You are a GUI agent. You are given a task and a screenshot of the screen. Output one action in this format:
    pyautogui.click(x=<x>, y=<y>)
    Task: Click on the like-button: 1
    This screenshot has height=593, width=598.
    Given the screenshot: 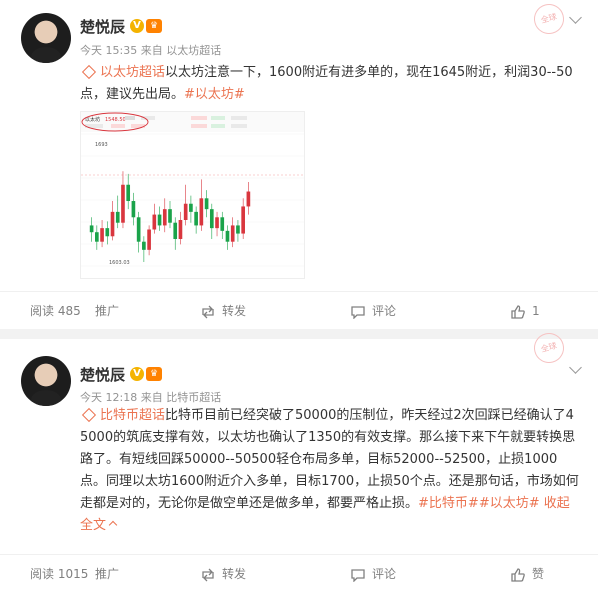 What is the action you would take?
    pyautogui.click(x=525, y=311)
    